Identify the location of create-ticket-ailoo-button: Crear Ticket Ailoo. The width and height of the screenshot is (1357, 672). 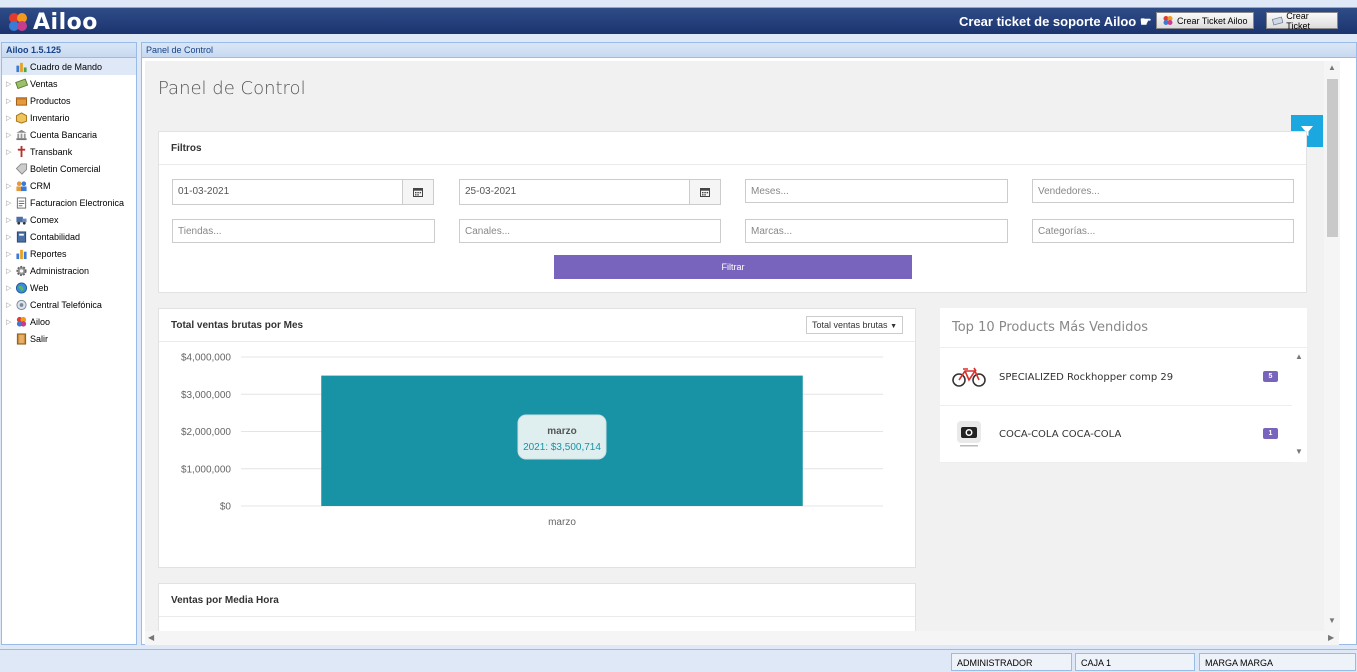
(1205, 20).